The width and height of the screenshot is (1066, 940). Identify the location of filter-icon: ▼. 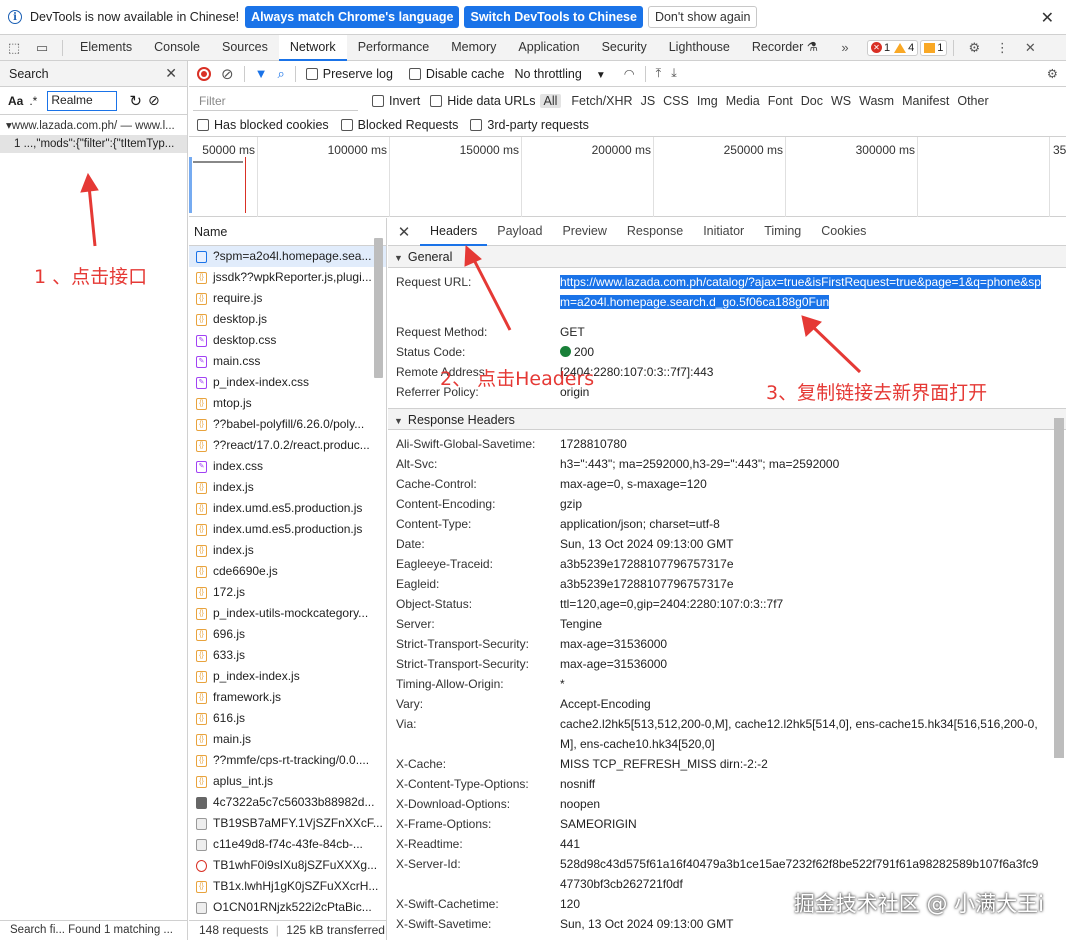
(261, 73).